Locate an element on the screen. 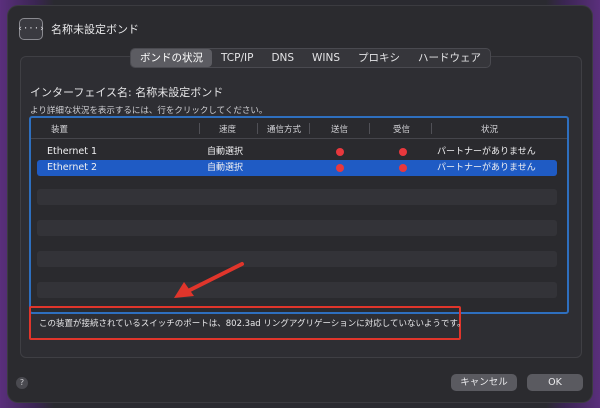 This screenshot has height=408, width=600. tab-tcpip: TCP/IP is located at coordinates (237, 58).